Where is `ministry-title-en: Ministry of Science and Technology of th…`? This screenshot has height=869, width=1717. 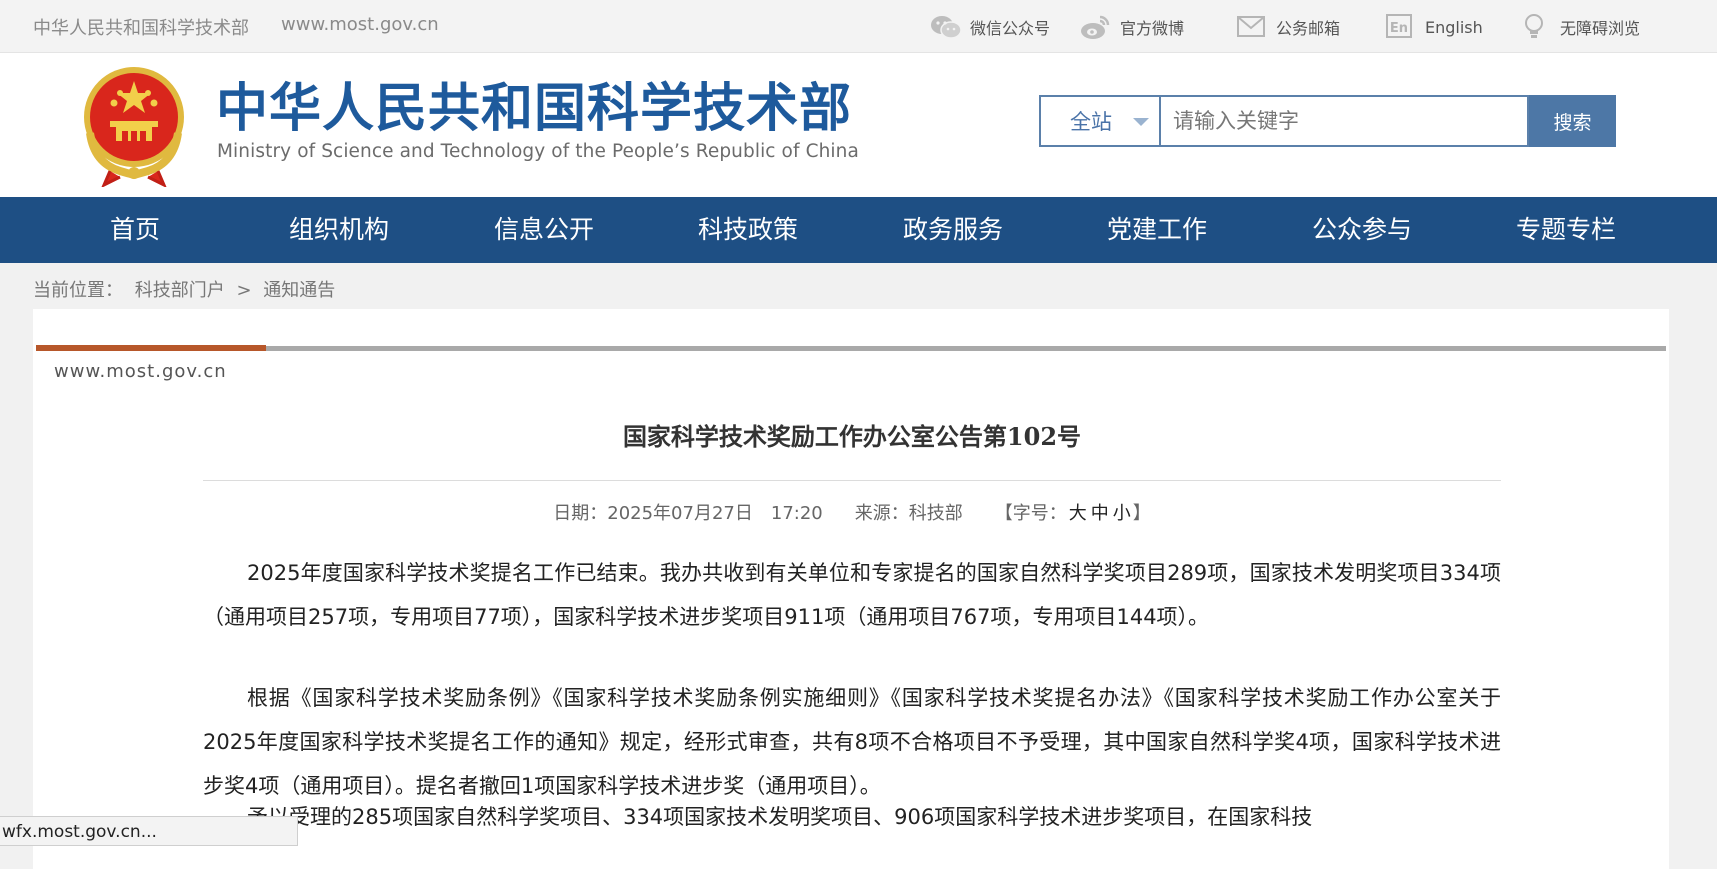
ministry-title-en: Ministry of Science and Technology of th… is located at coordinates (538, 151).